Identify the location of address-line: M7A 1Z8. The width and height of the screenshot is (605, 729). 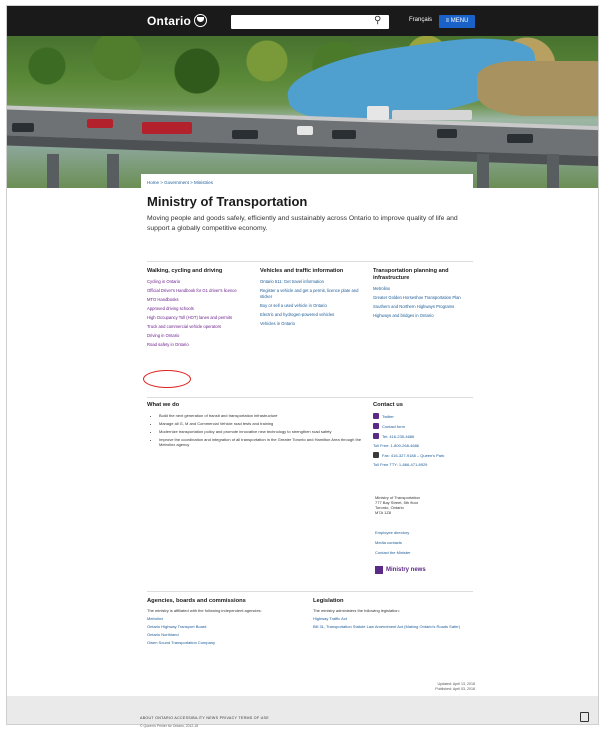
(383, 512).